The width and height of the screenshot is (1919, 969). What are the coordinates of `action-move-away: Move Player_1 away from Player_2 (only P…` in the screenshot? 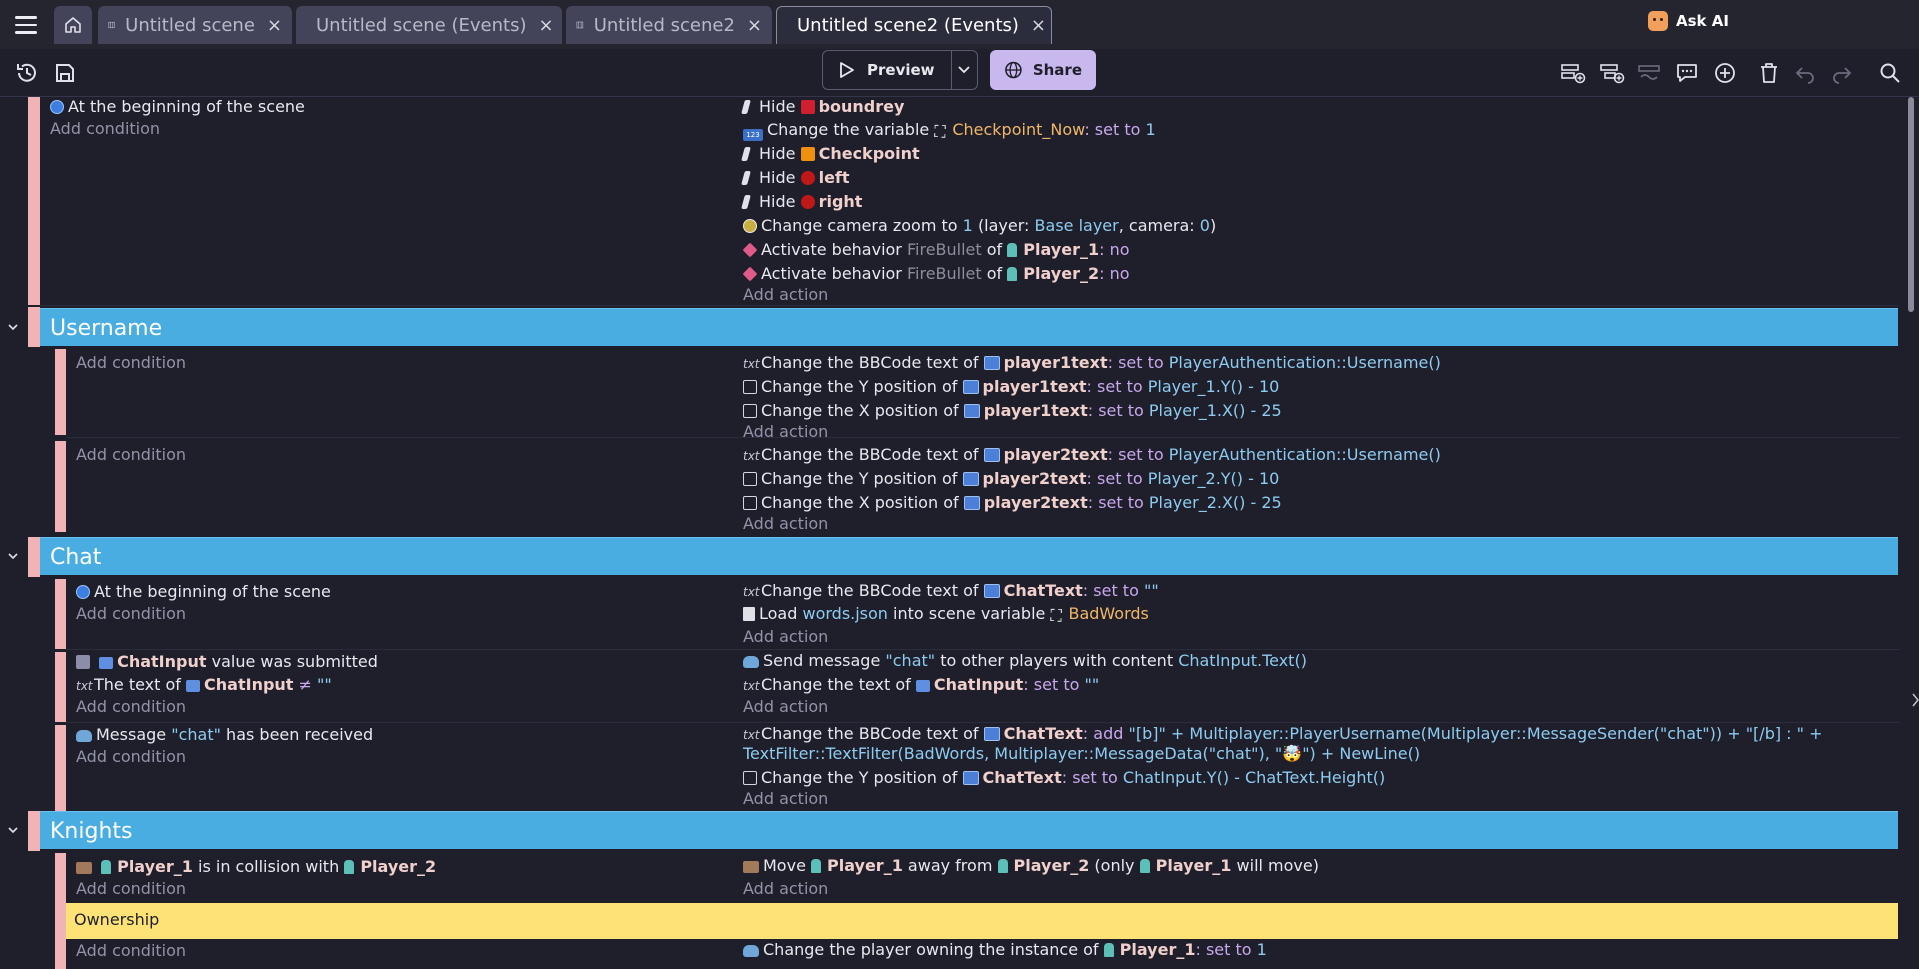 It's located at (1031, 866).